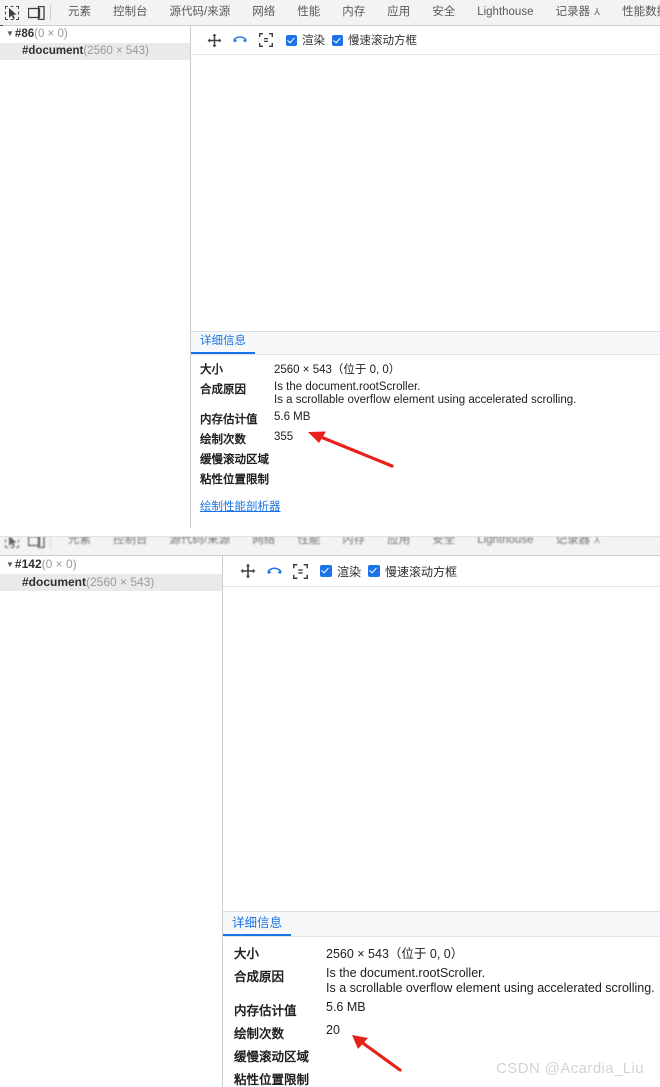  What do you see at coordinates (425, 439) in the screenshot?
I see `table-row: 绘制次数 355` at bounding box center [425, 439].